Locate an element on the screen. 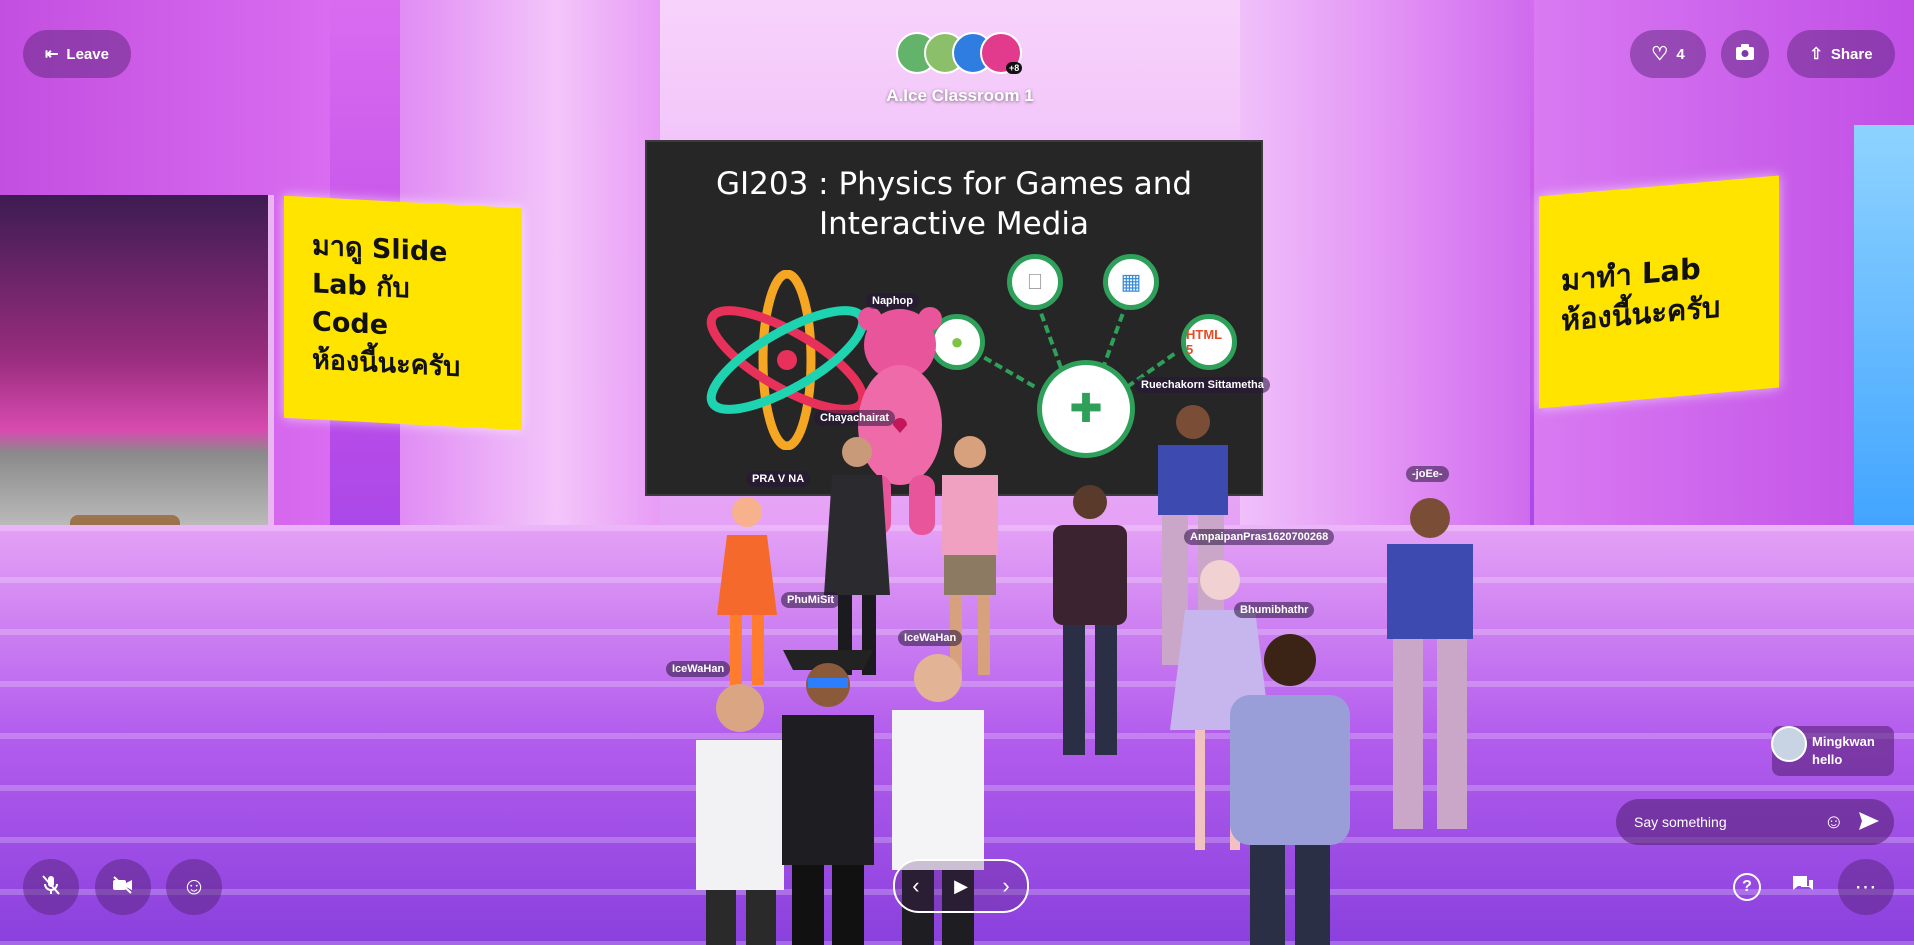  mic-mute-button is located at coordinates (51, 887).